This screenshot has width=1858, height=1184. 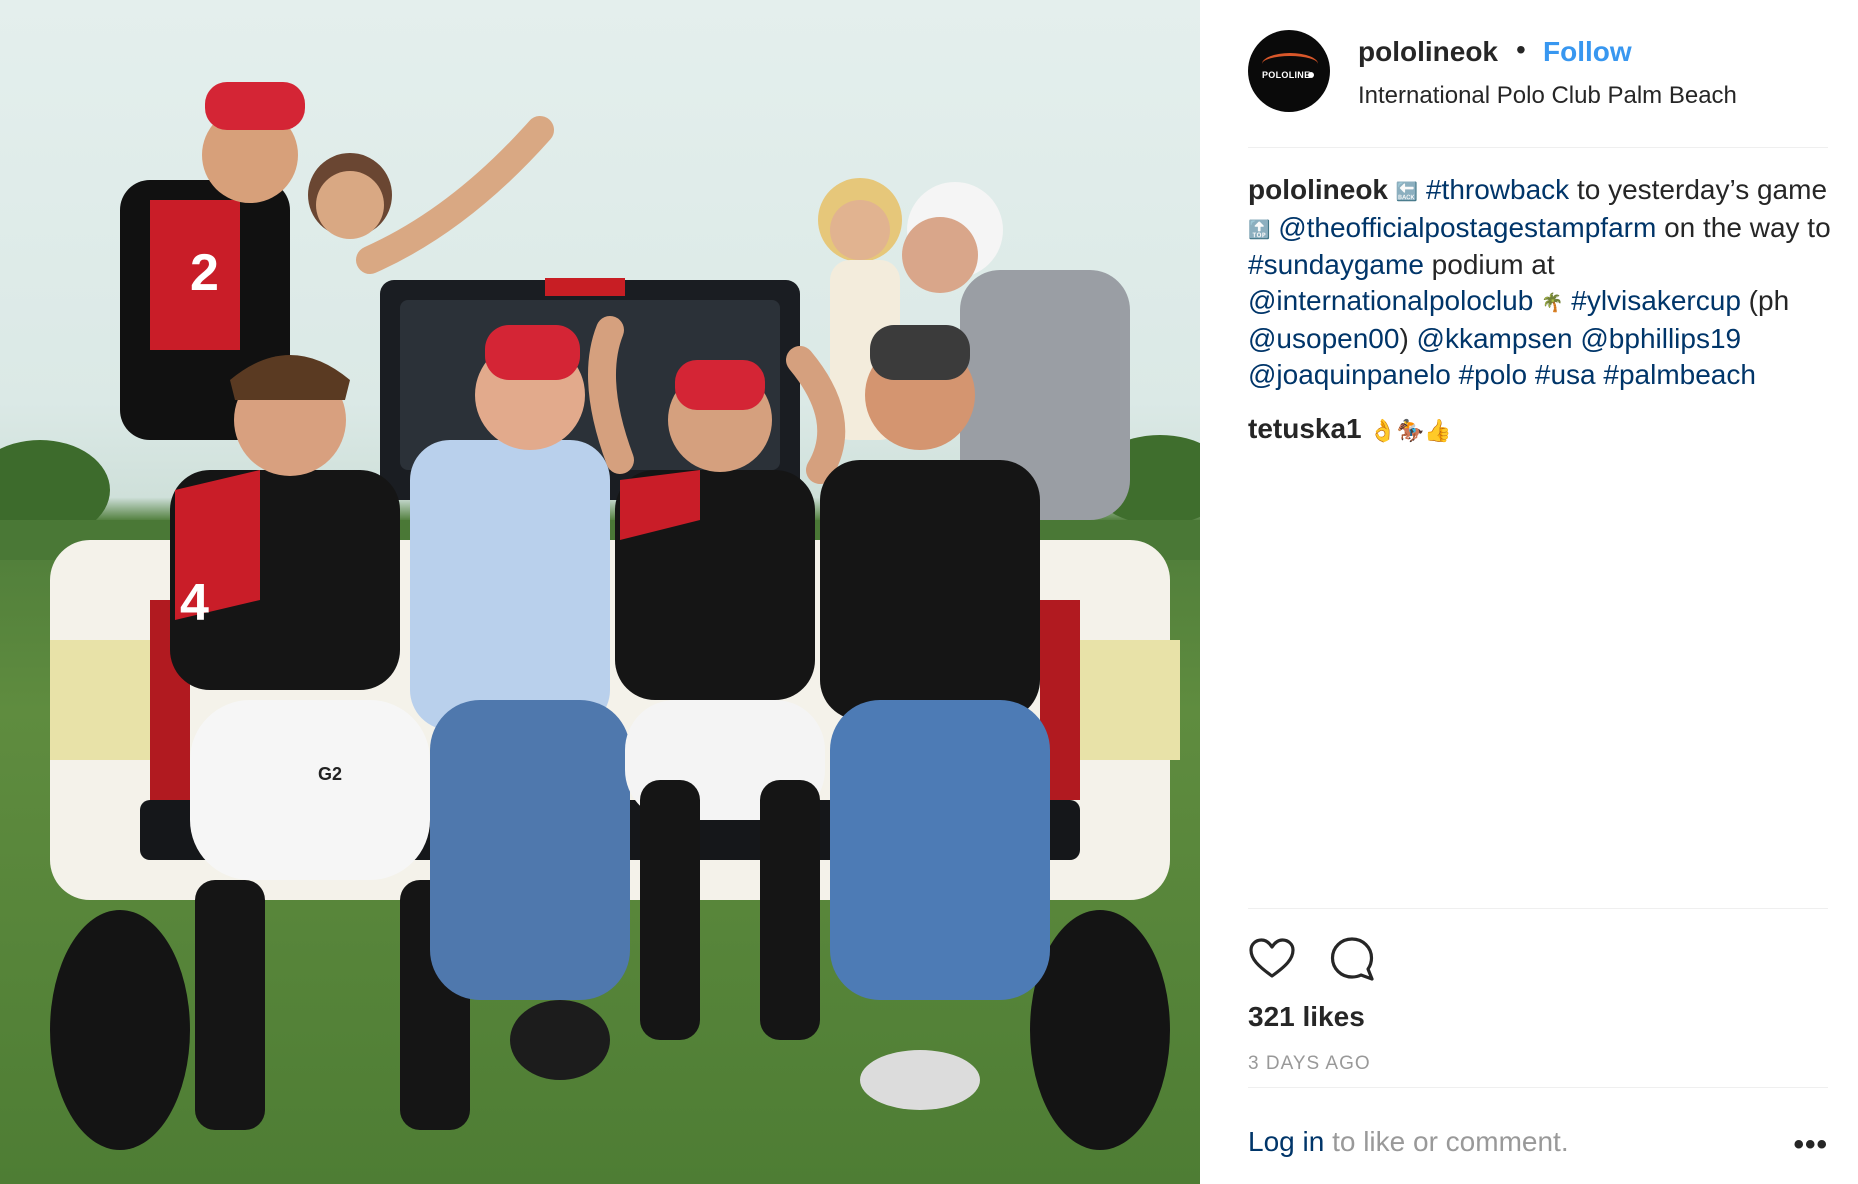 I want to click on palm-tree-icon: 🌴, so click(x=1552, y=302).